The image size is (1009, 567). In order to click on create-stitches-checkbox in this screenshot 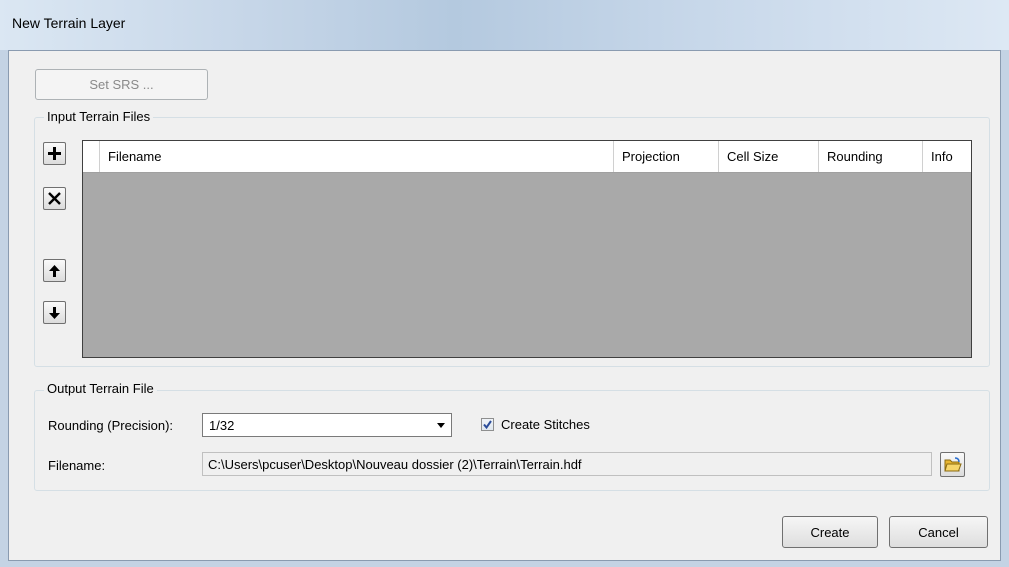, I will do `click(487, 424)`.